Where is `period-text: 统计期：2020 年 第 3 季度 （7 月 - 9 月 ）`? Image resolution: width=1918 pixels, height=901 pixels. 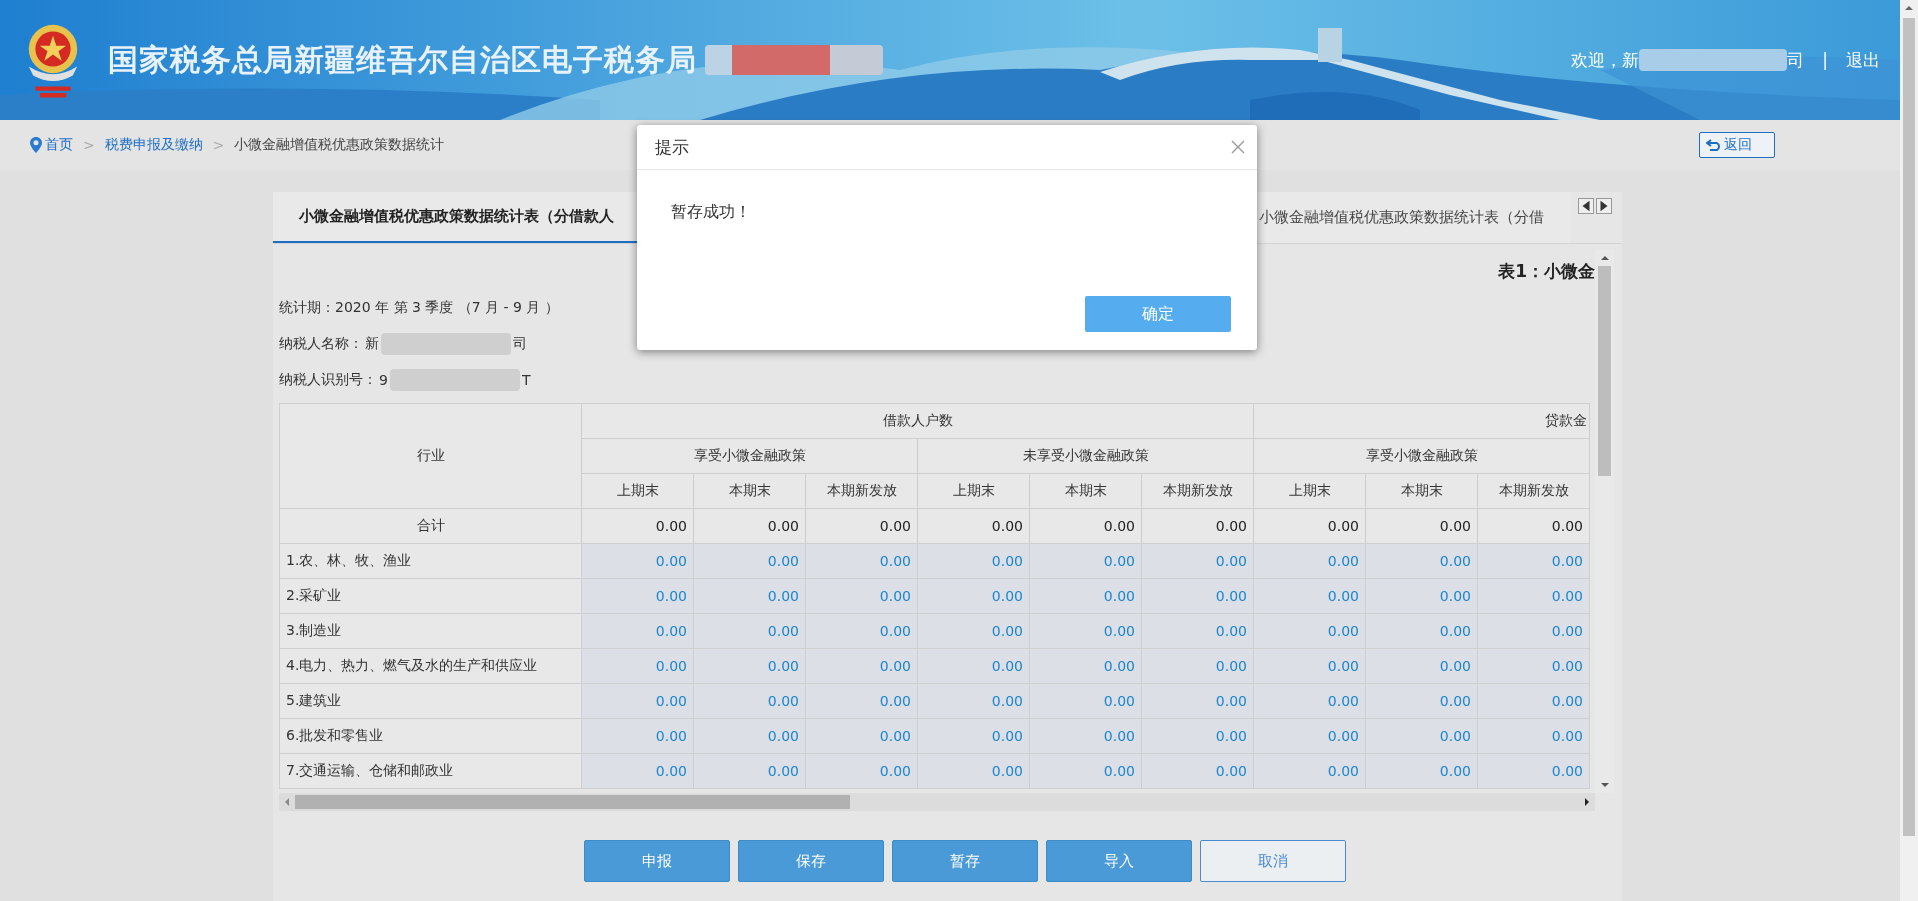 period-text: 统计期：2020 年 第 3 季度 （7 月 - 9 月 ） is located at coordinates (419, 308).